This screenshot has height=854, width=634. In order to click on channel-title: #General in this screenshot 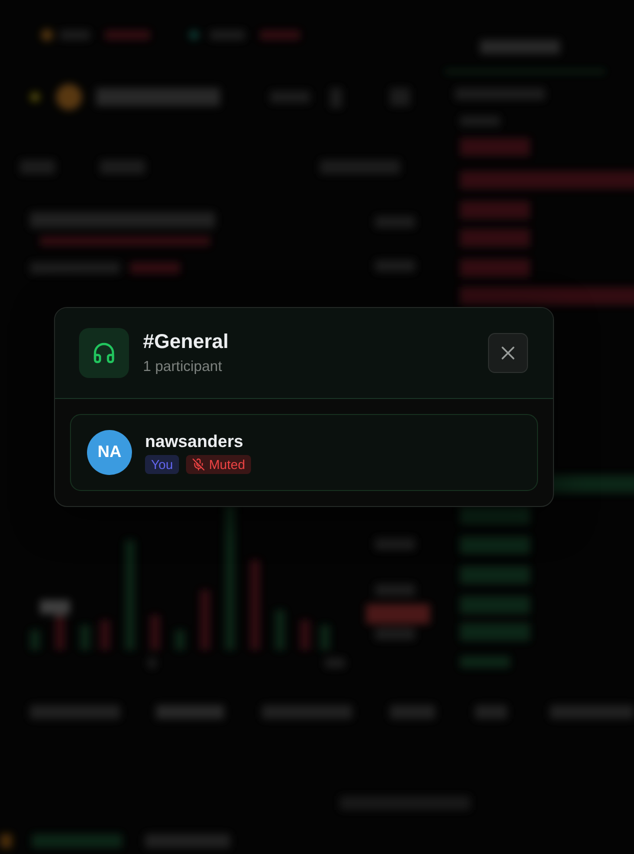, I will do `click(186, 342)`.